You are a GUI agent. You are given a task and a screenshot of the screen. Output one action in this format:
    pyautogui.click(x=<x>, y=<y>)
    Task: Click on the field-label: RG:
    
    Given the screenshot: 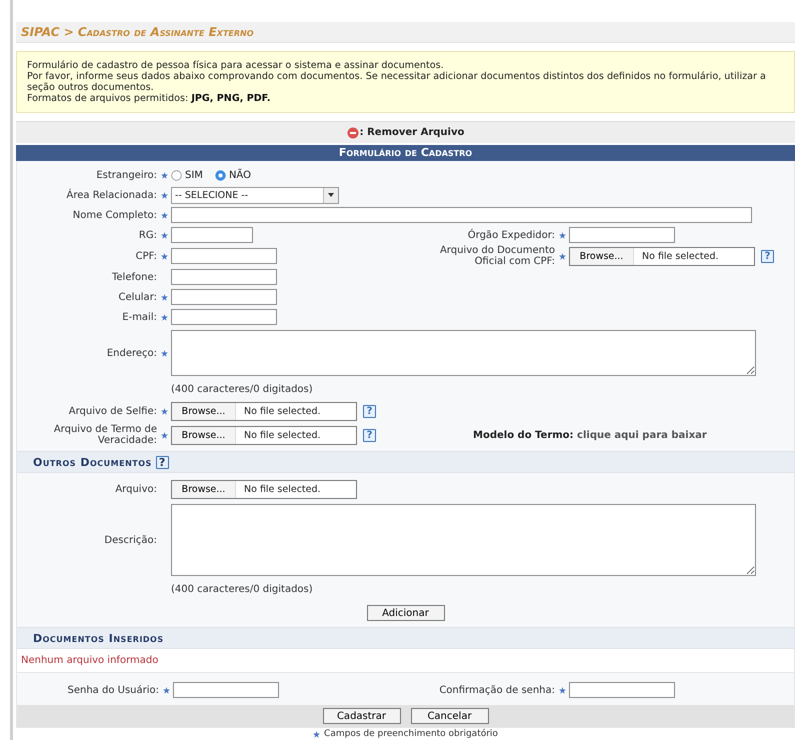 What is the action you would take?
    pyautogui.click(x=147, y=235)
    